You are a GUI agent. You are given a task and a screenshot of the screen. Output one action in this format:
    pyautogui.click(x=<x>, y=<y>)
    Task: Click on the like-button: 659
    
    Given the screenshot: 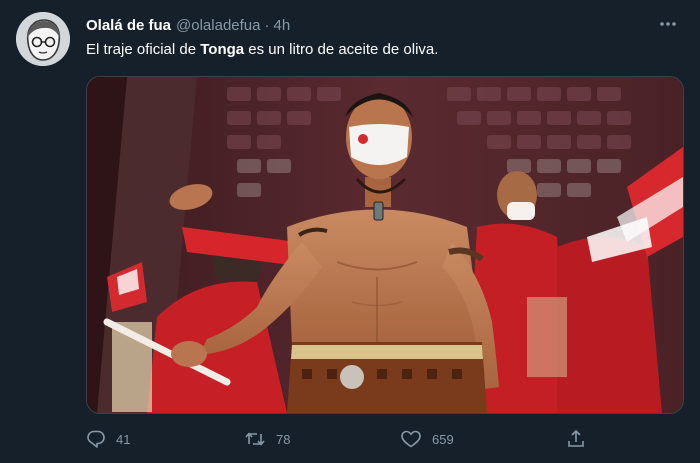 What is the action you would take?
    pyautogui.click(x=427, y=439)
    